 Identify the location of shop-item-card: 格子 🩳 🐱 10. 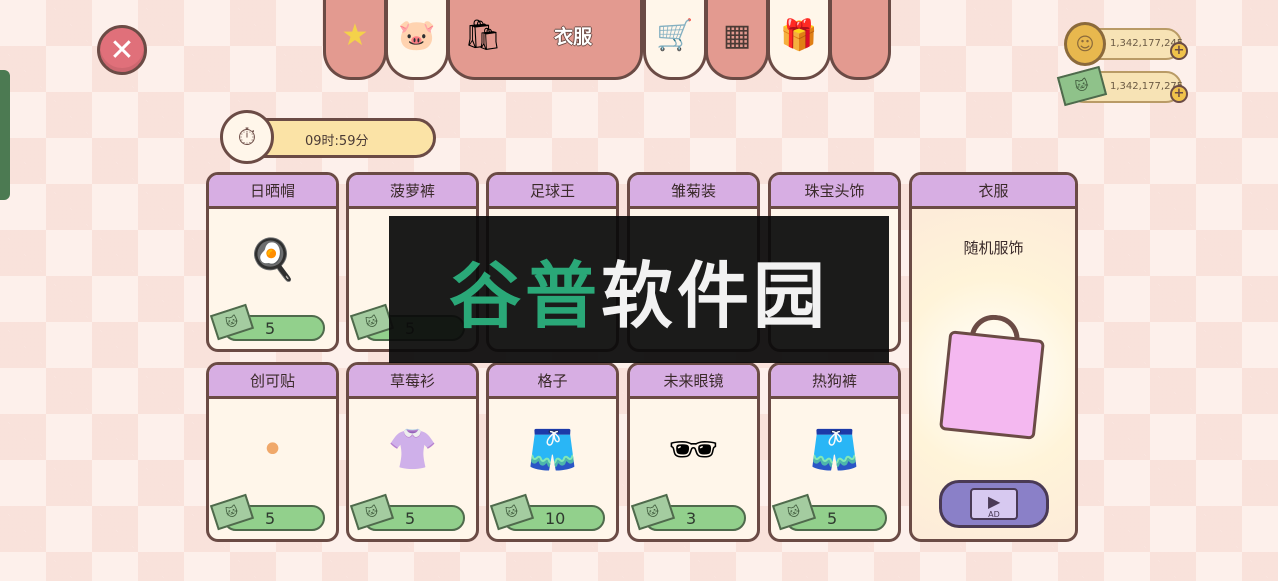
(552, 452).